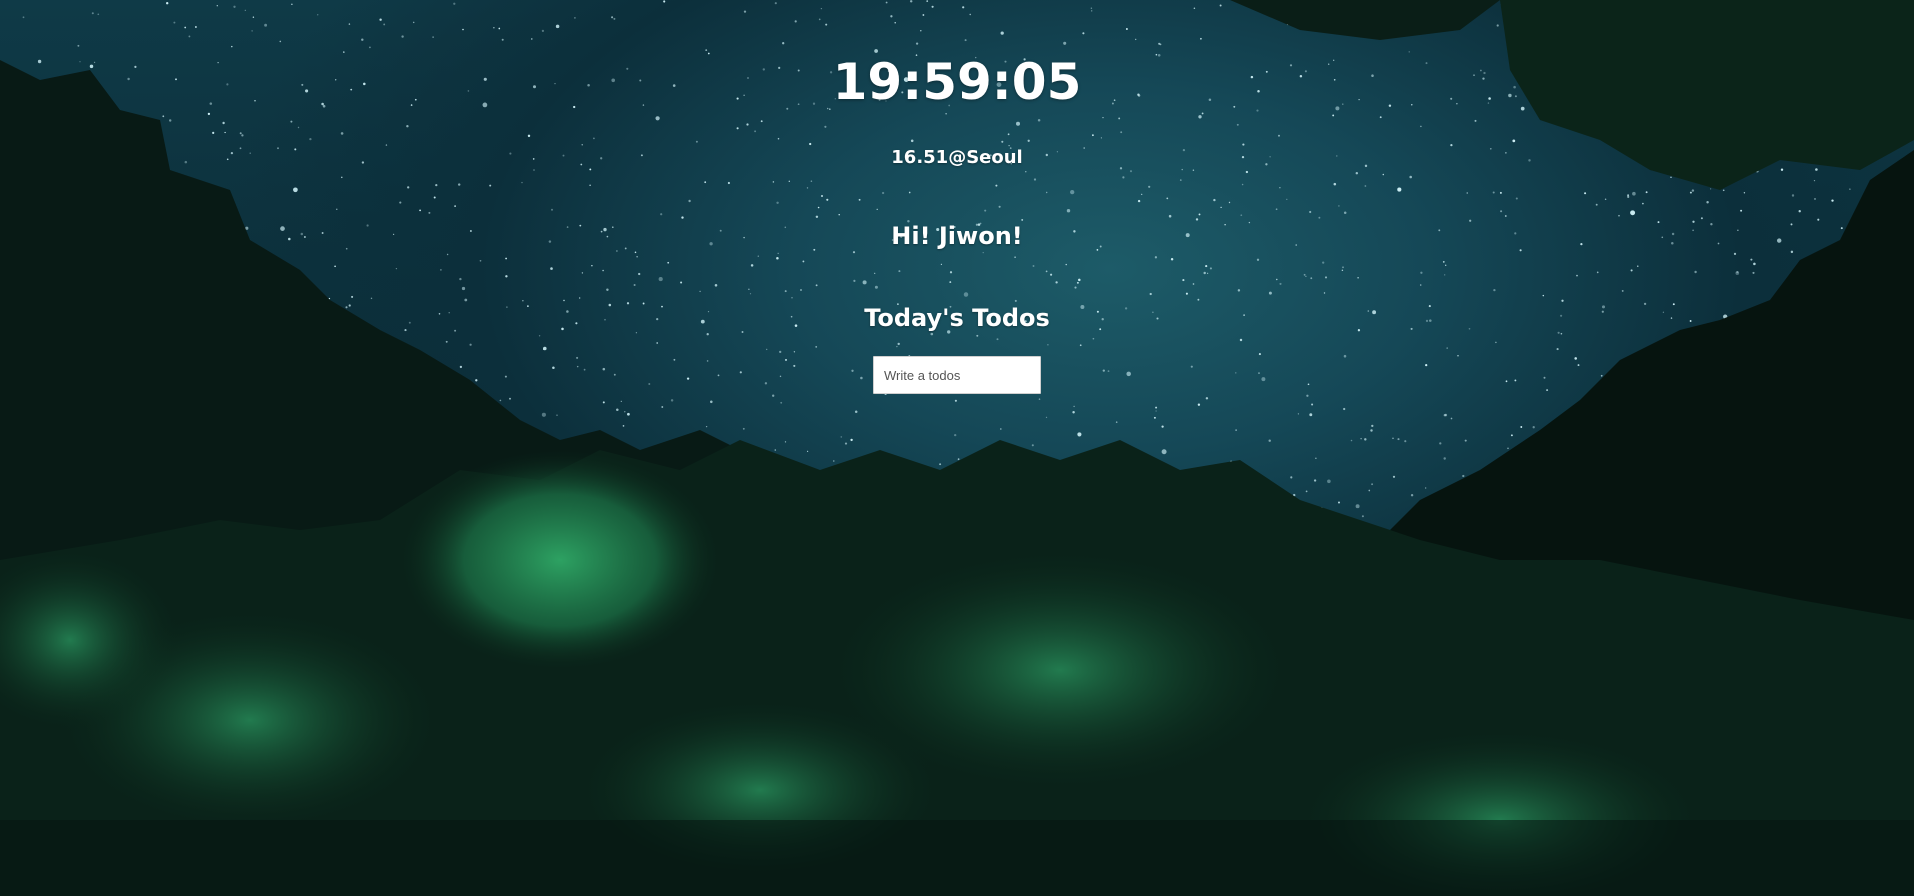 The image size is (1914, 896). Describe the element at coordinates (957, 157) in the screenshot. I see `weather-location: 16.51@Seoul` at that location.